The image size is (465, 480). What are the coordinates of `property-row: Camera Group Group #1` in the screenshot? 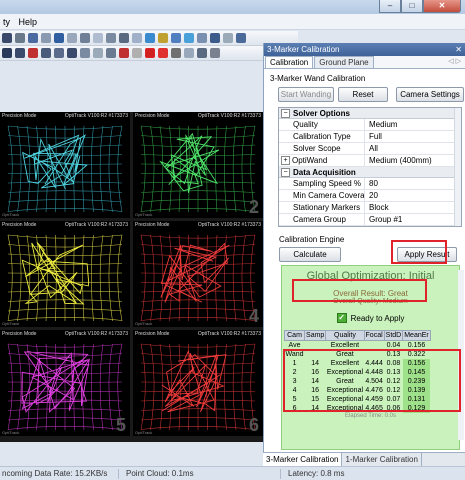 It's located at (370, 220).